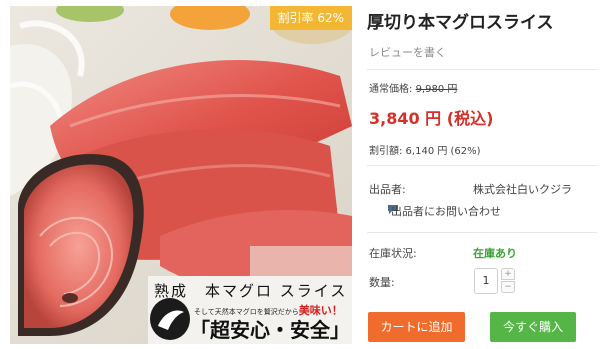 The height and width of the screenshot is (349, 600). I want to click on write-review-link: レビューを書く, so click(407, 52).